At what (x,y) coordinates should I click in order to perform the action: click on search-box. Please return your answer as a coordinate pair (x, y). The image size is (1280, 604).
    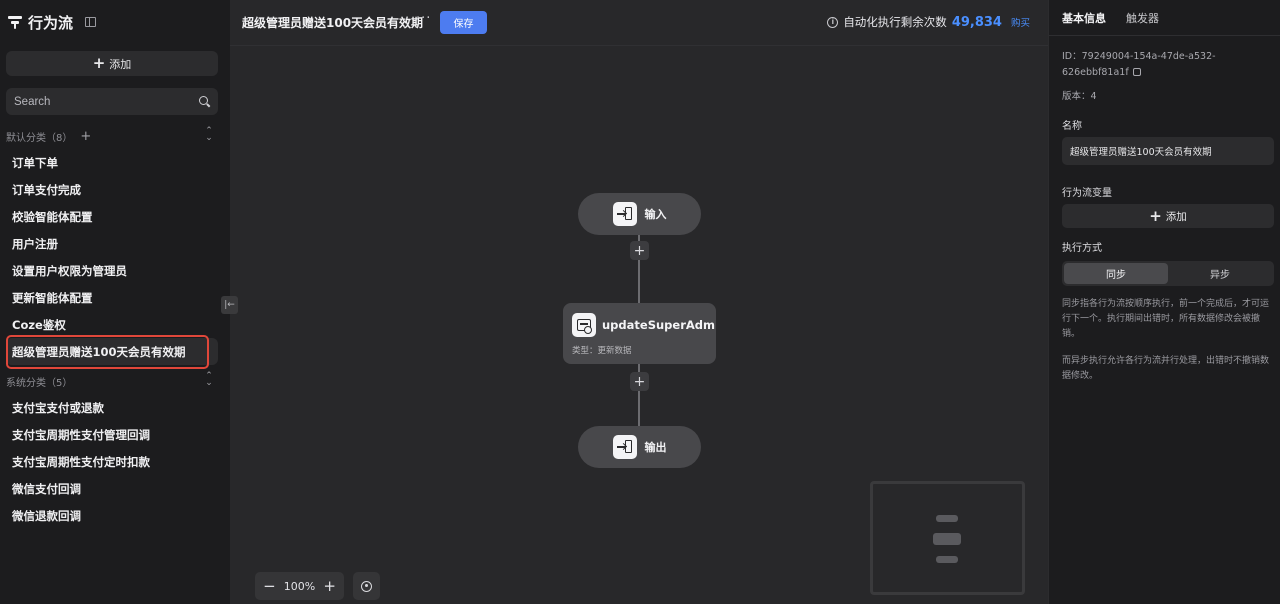
    Looking at the image, I should click on (112, 101).